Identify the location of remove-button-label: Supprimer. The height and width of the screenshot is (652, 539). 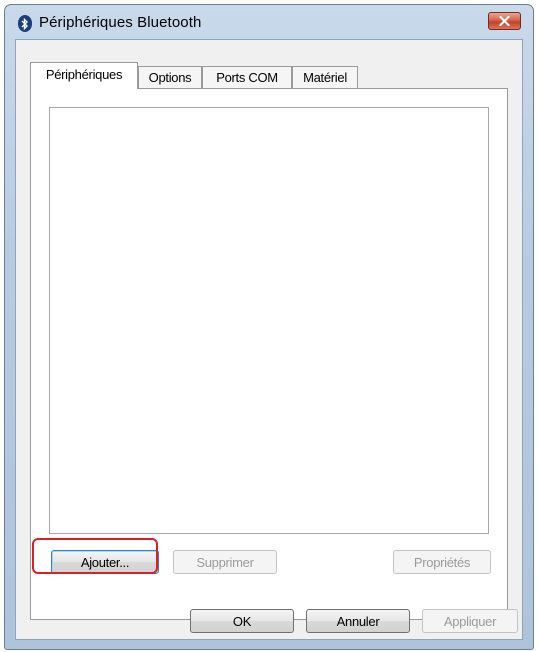
(225, 562).